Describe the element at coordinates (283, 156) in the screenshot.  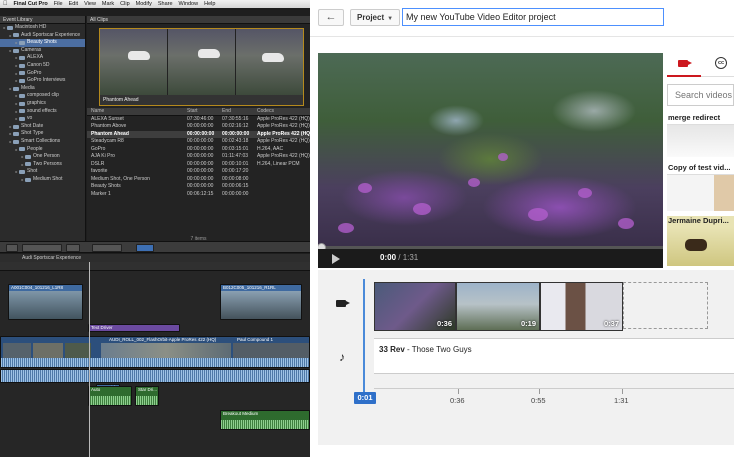
I see `clip-codec-cell: Apple ProRes 422 (HQ)` at that location.